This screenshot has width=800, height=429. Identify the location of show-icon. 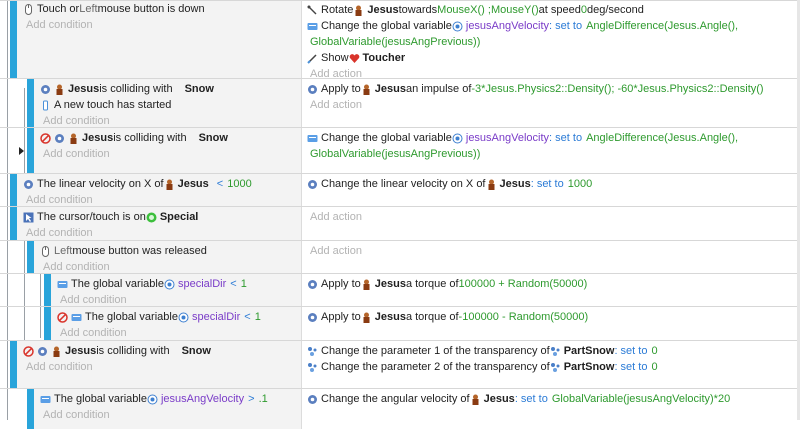
(312, 58).